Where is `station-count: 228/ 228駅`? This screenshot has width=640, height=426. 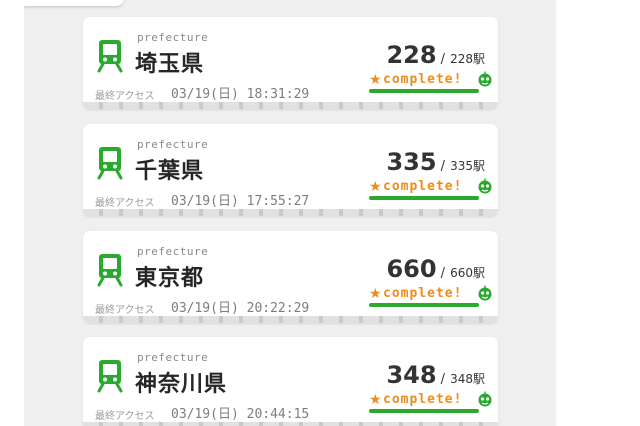
station-count: 228/ 228駅 is located at coordinates (435, 55).